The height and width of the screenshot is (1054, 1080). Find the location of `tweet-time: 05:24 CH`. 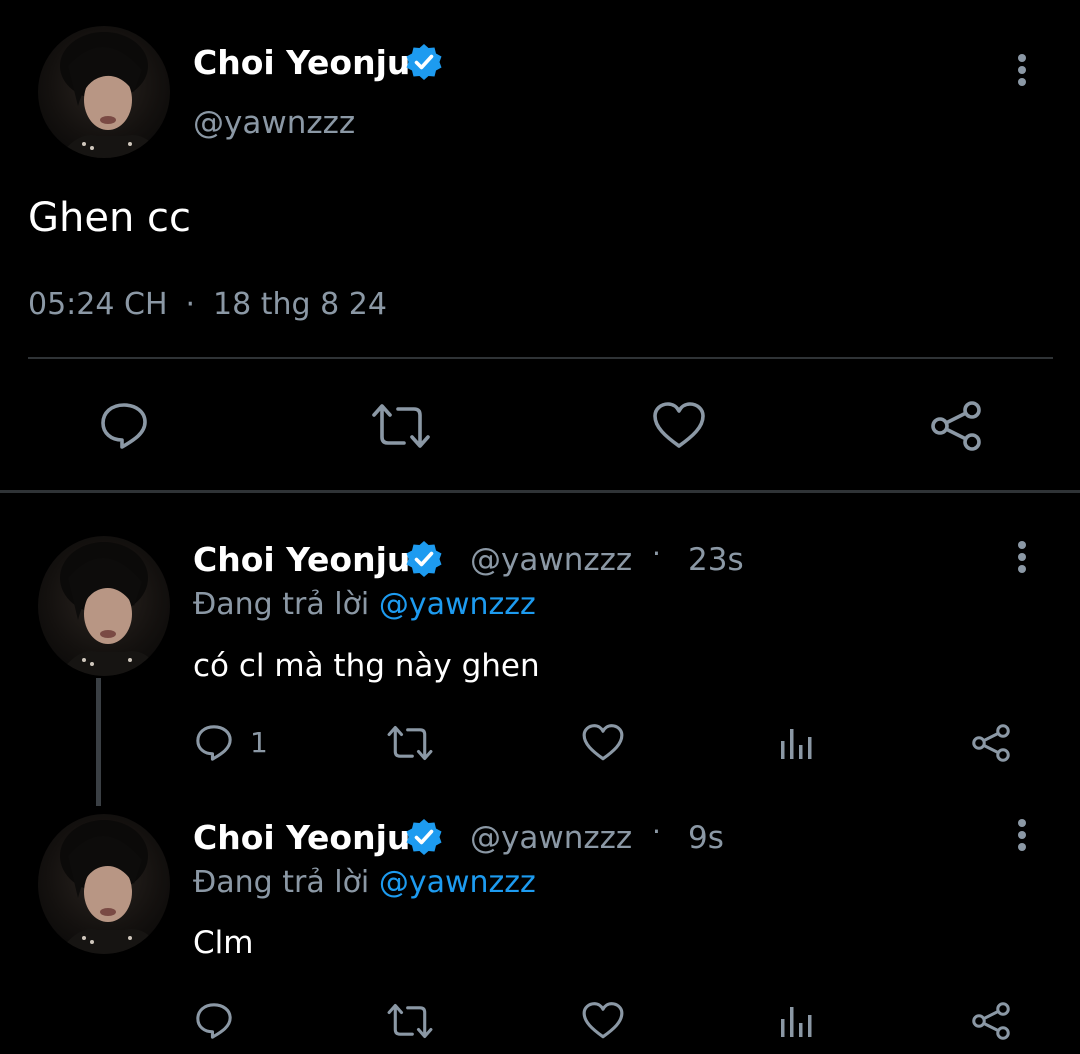

tweet-time: 05:24 CH is located at coordinates (98, 304).